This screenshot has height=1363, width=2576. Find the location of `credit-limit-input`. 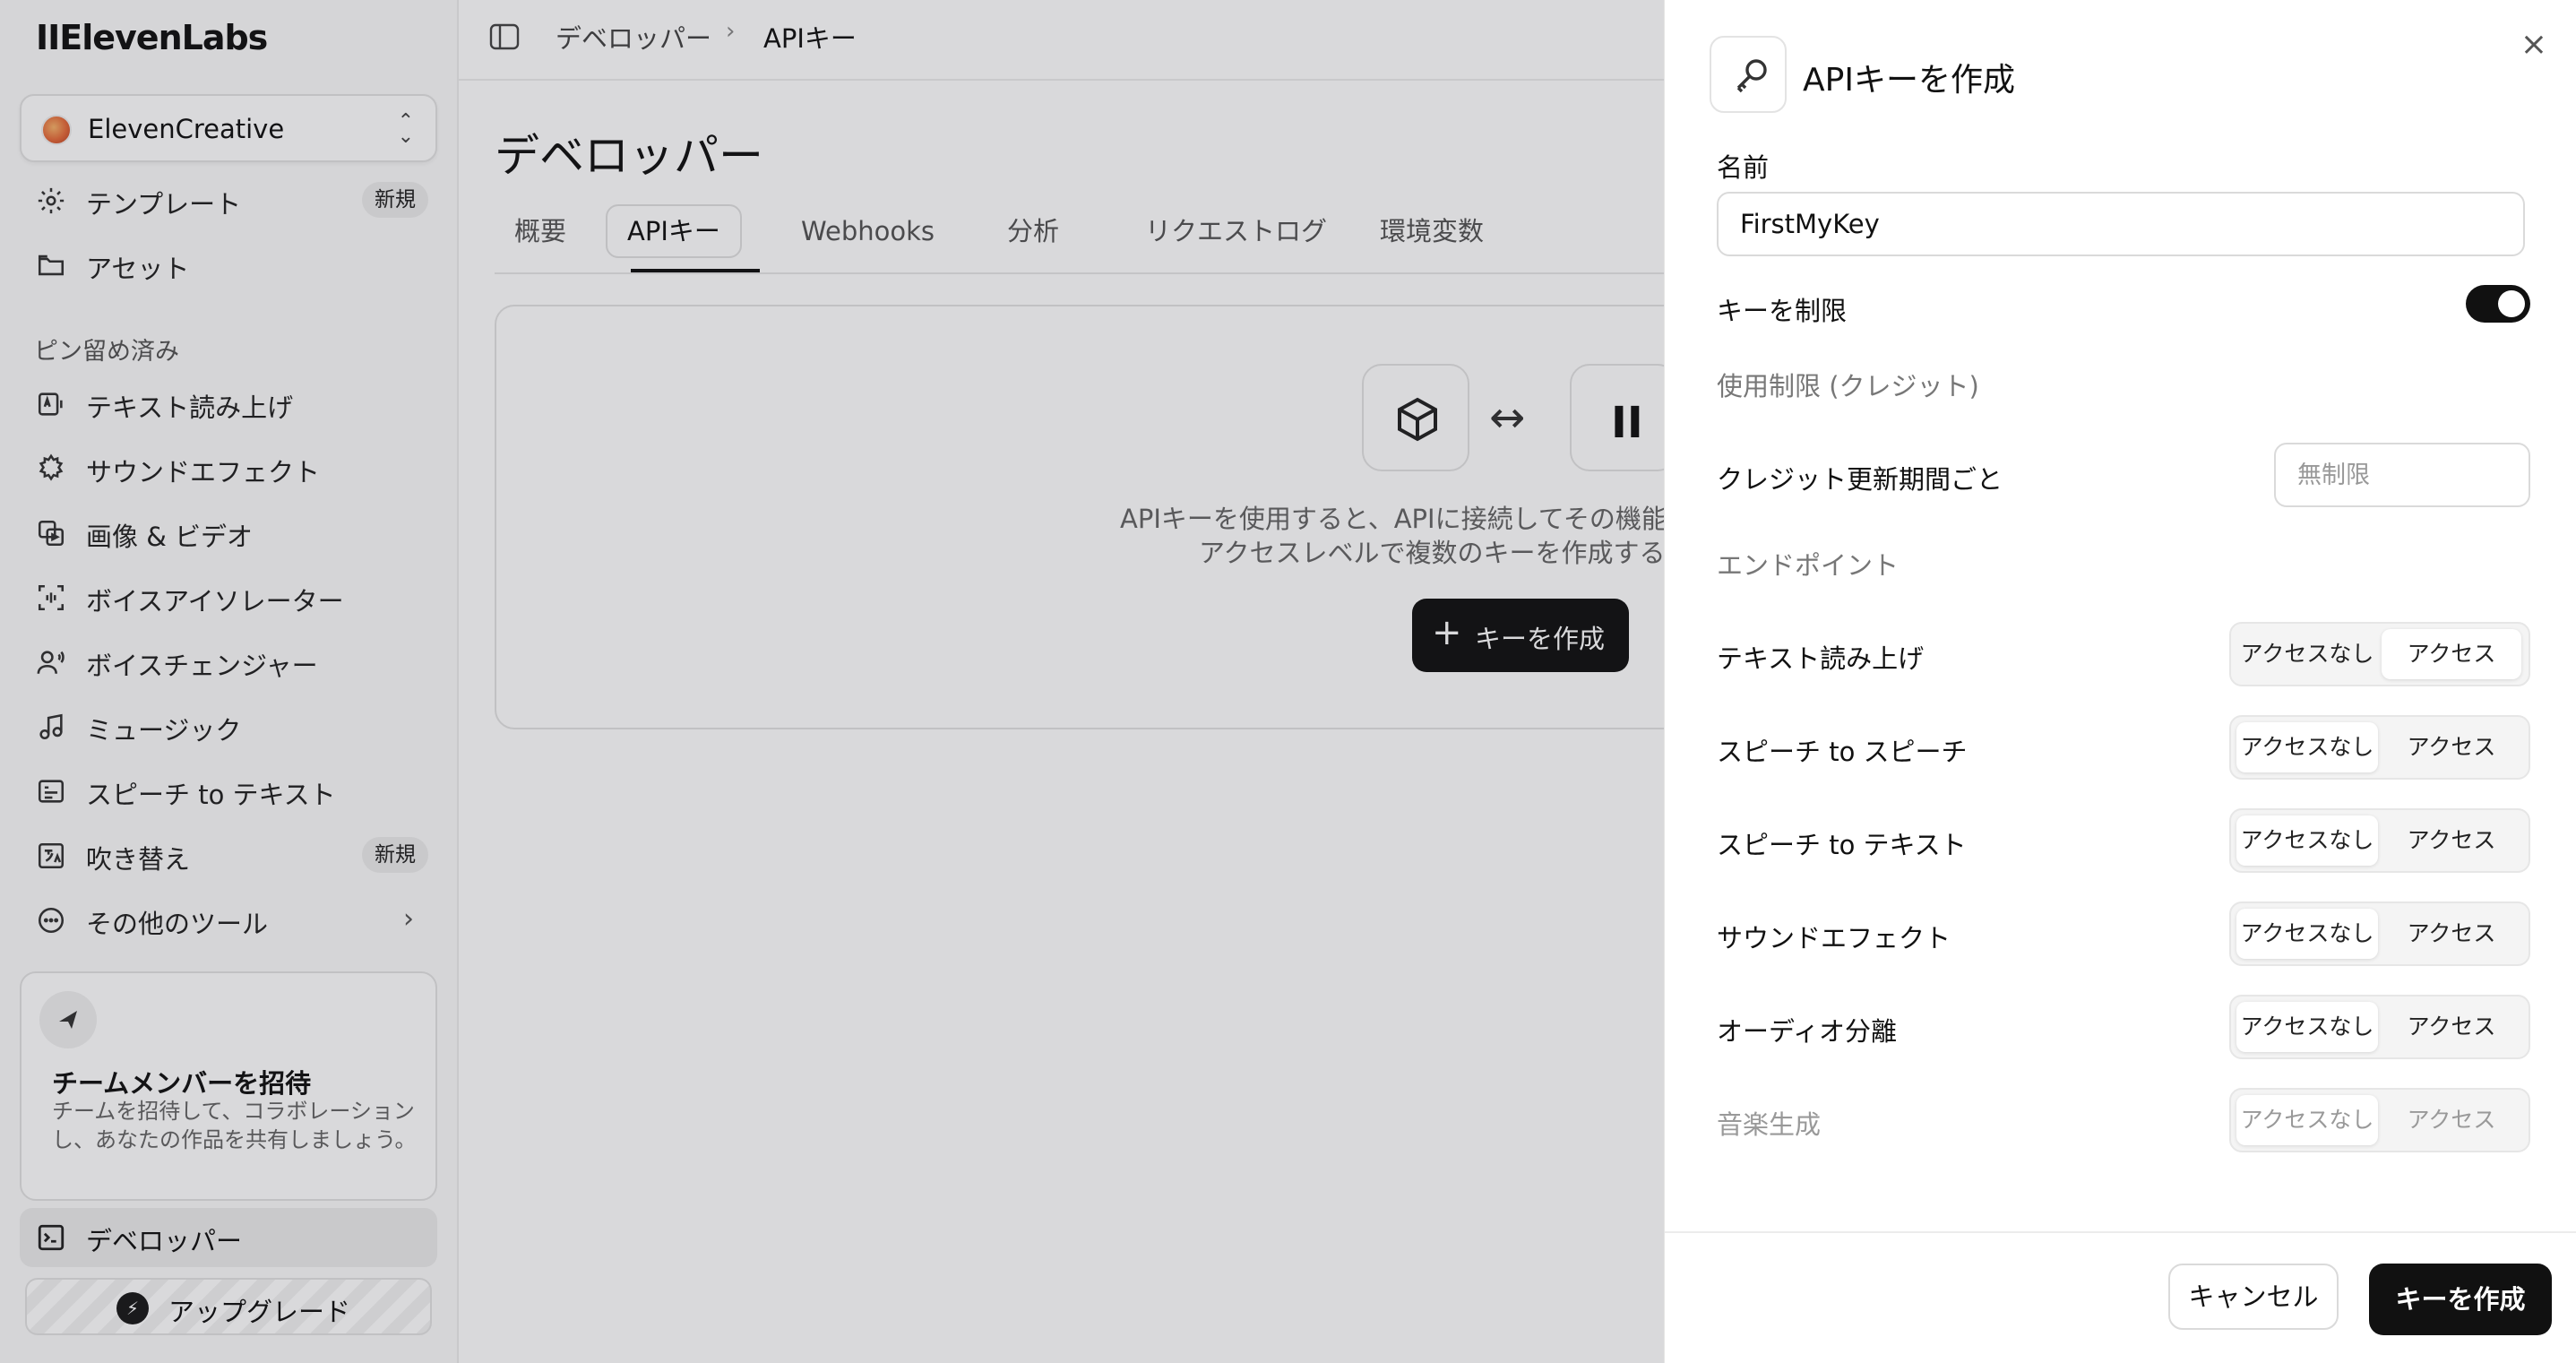

credit-limit-input is located at coordinates (2402, 475).